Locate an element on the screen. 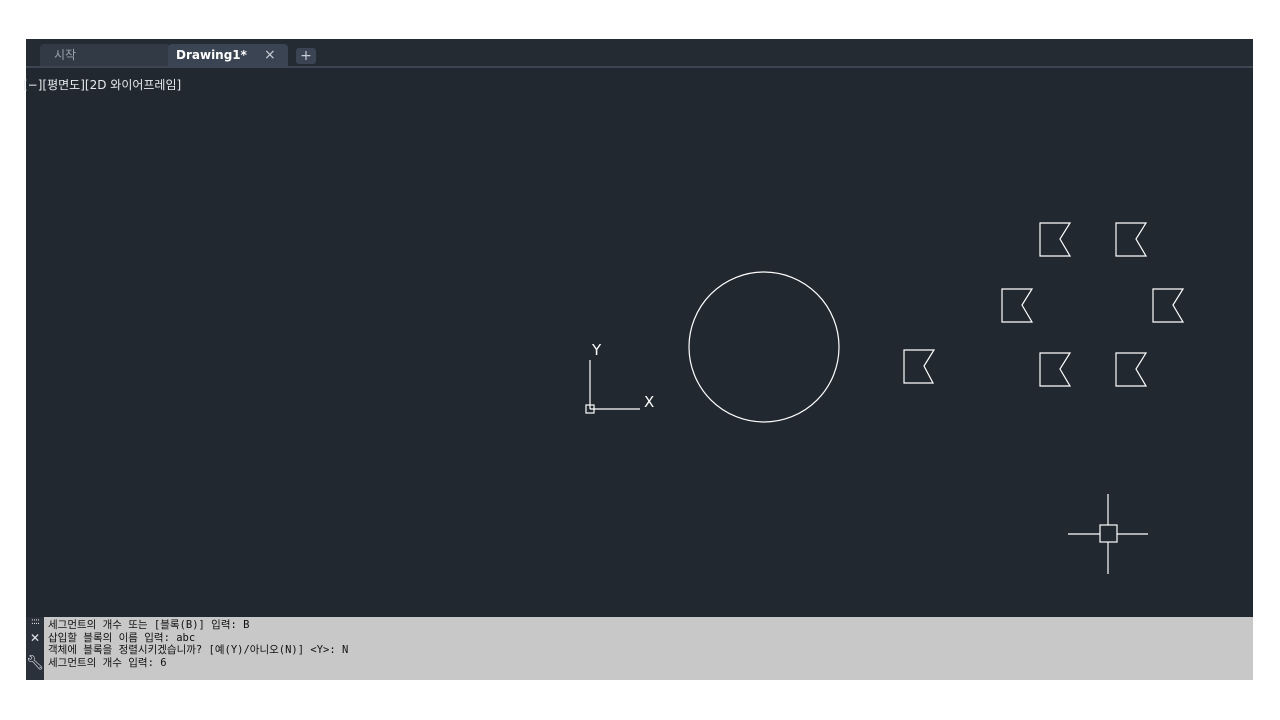 This screenshot has width=1280, height=720. tab-start: 시작 is located at coordinates (105, 55).